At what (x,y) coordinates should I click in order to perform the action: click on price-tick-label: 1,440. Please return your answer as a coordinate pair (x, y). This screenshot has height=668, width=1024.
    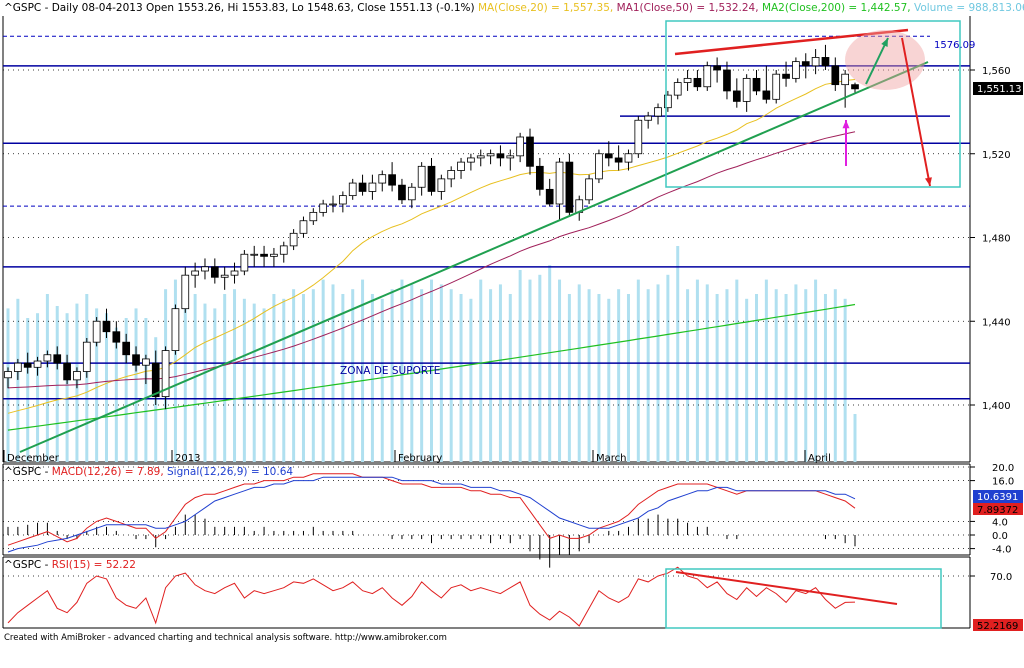
    Looking at the image, I should click on (996, 322).